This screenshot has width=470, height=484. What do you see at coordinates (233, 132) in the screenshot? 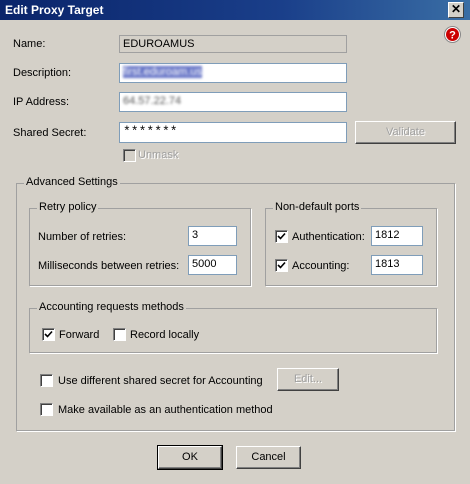
I see `shared-secret-field: *******` at bounding box center [233, 132].